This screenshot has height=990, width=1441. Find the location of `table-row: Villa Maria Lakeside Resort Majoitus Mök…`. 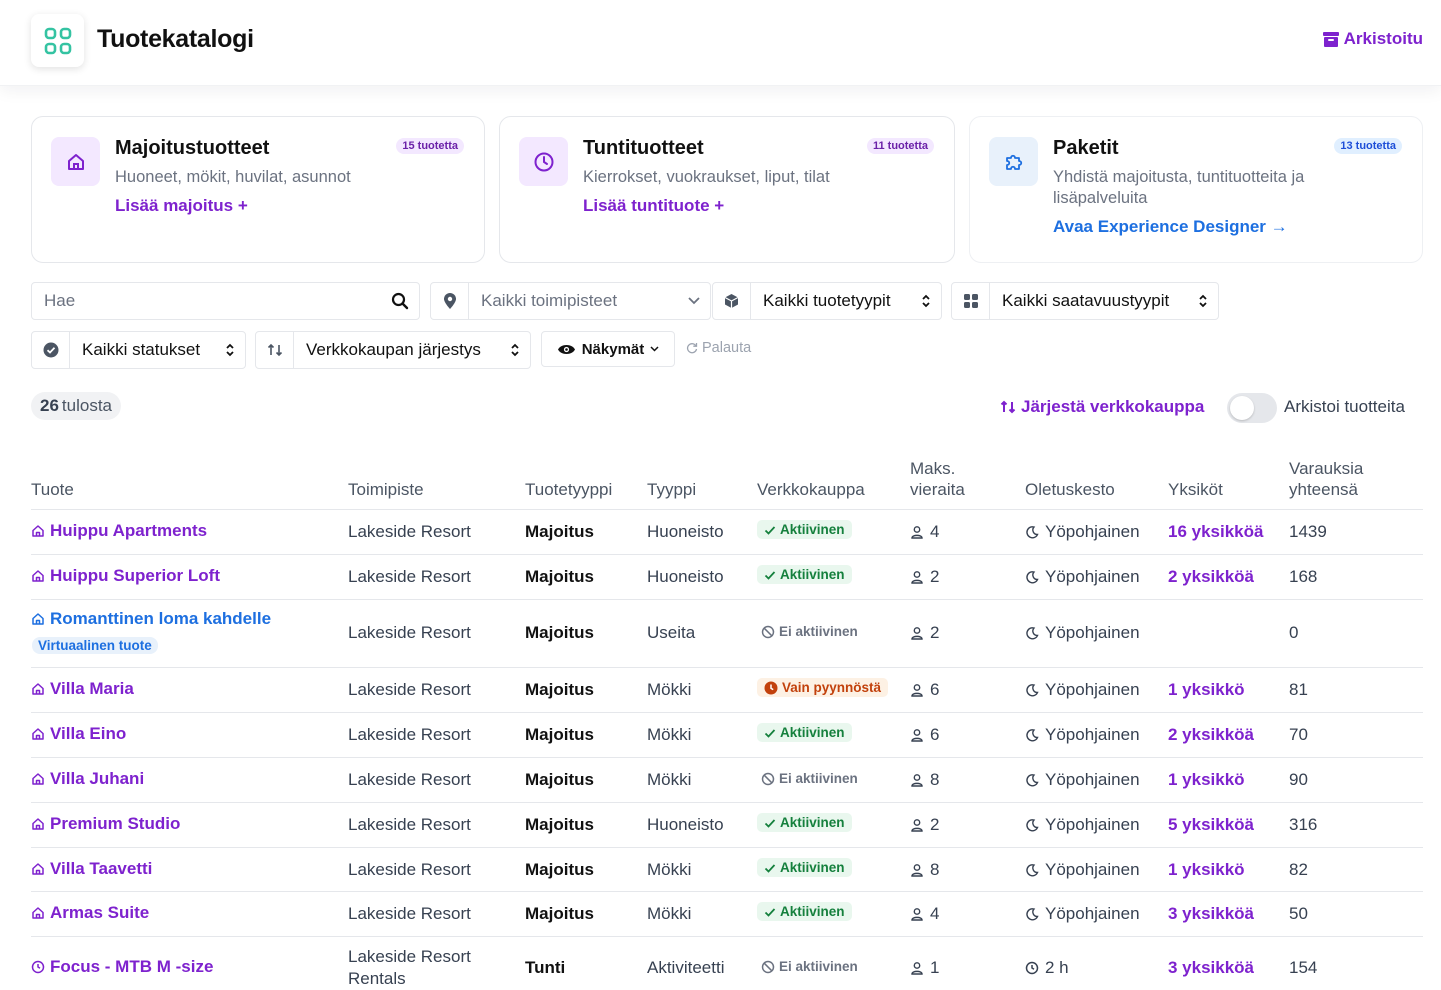

table-row: Villa Maria Lakeside Resort Majoitus Mök… is located at coordinates (727, 690).